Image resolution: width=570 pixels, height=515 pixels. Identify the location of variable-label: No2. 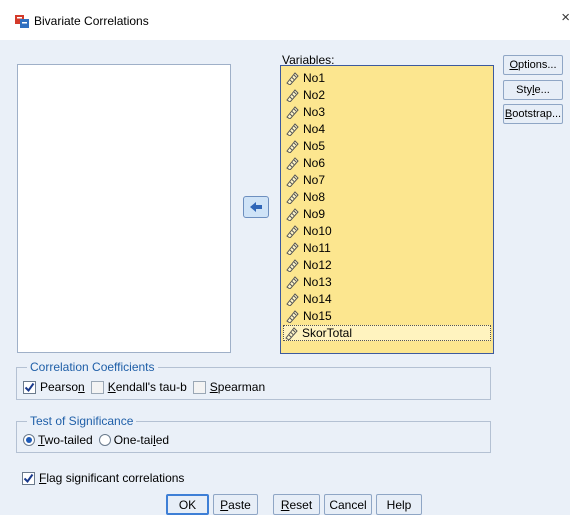
(314, 95).